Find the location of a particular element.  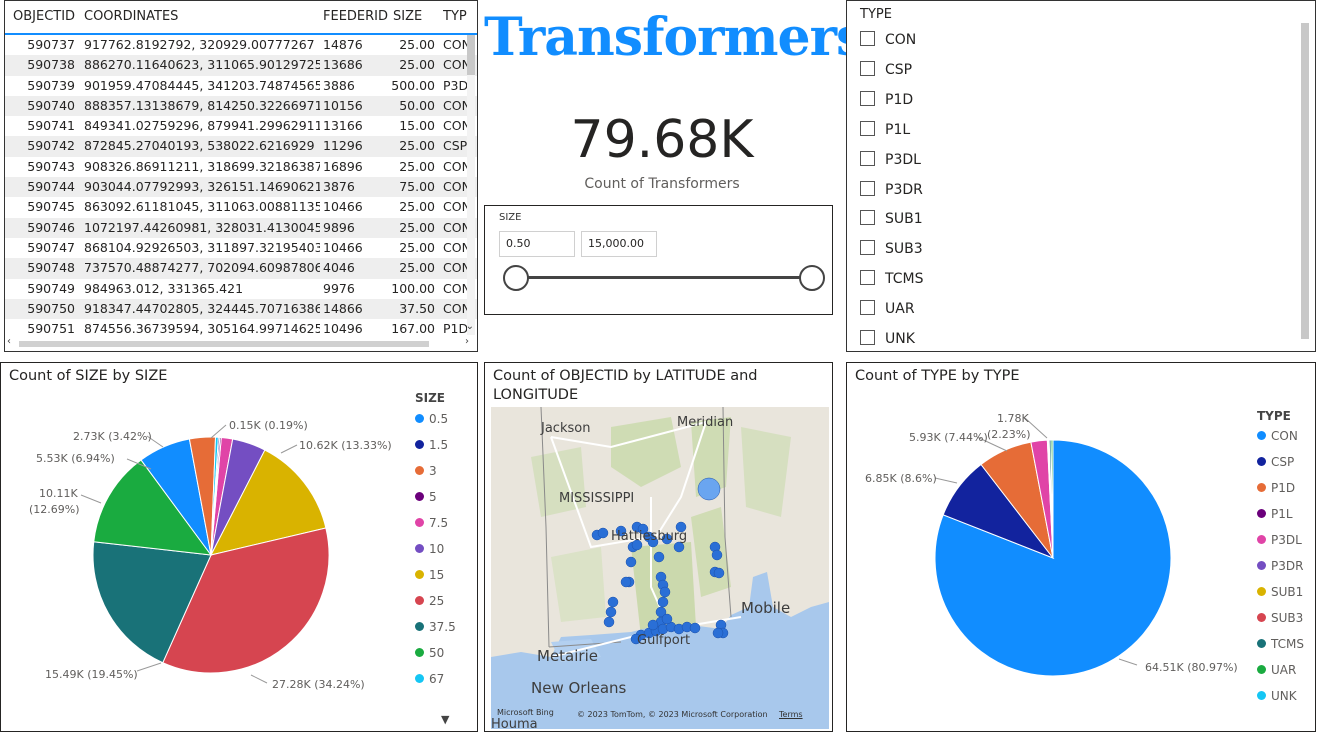

legend-item: UNK is located at coordinates (1277, 696).